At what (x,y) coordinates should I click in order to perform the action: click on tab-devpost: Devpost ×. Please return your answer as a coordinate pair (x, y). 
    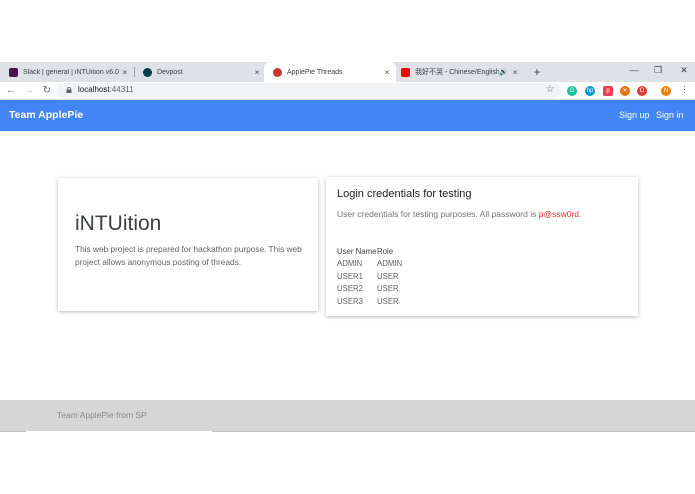
    Looking at the image, I should click on (200, 72).